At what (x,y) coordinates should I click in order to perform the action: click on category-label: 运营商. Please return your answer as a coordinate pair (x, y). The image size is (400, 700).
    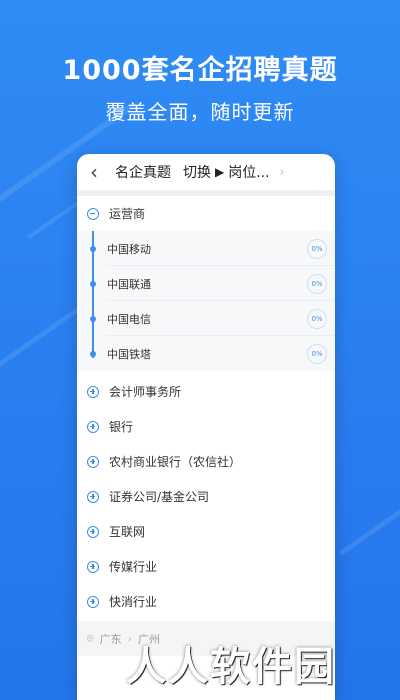
    Looking at the image, I should click on (127, 214).